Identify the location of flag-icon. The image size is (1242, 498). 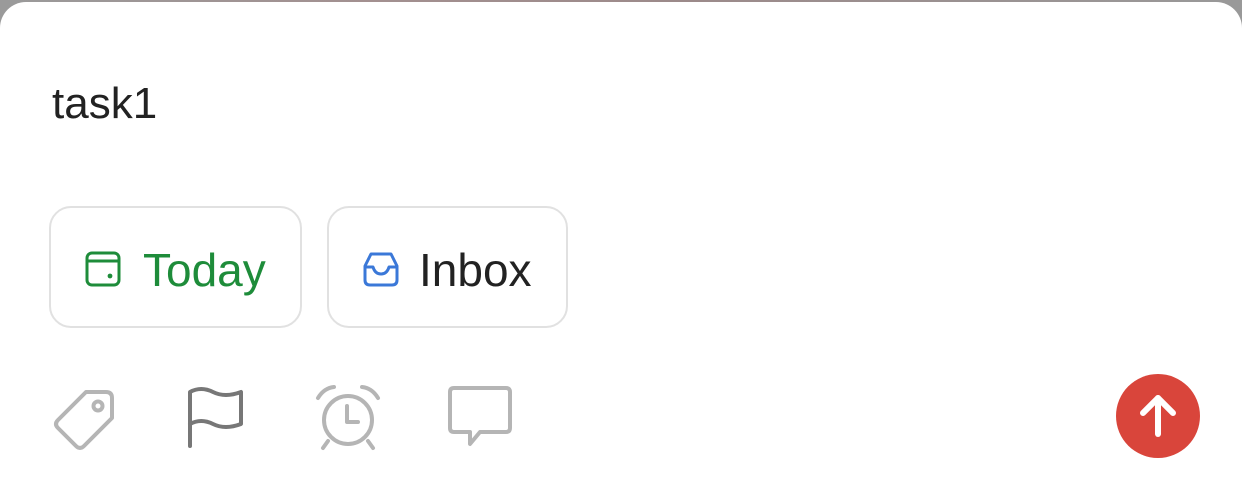
(215, 417).